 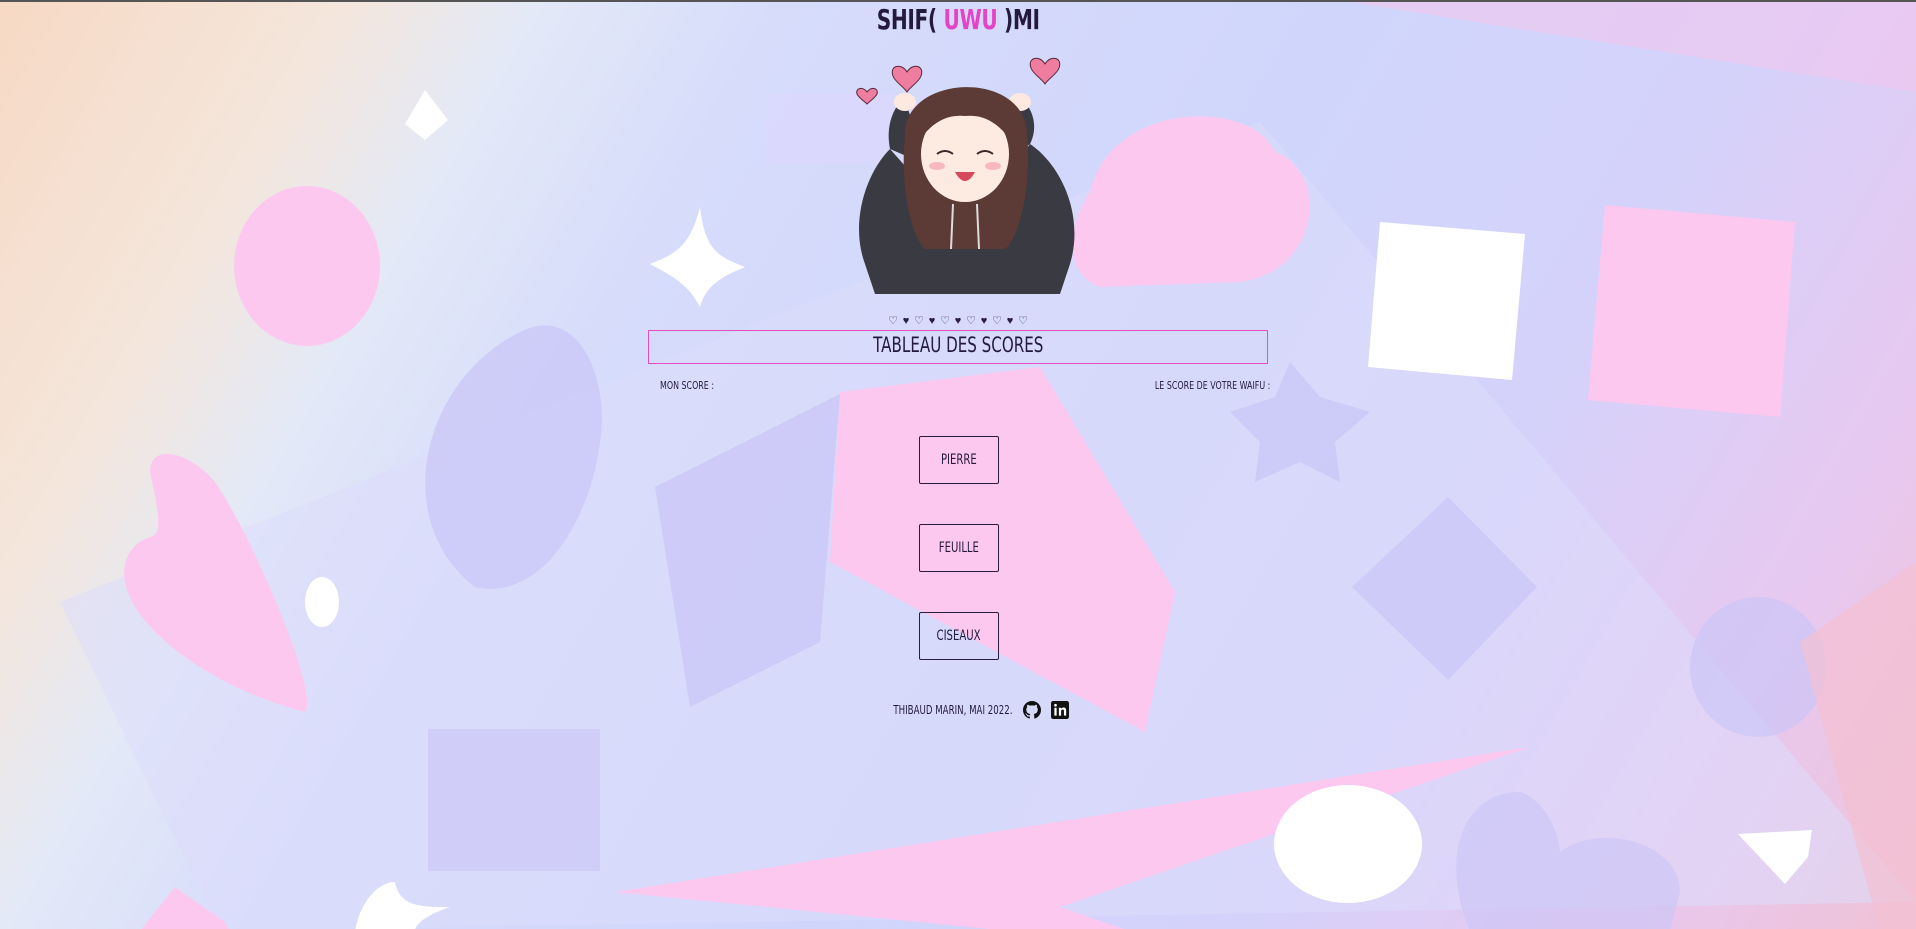 What do you see at coordinates (1031, 710) in the screenshot?
I see `github-icon` at bounding box center [1031, 710].